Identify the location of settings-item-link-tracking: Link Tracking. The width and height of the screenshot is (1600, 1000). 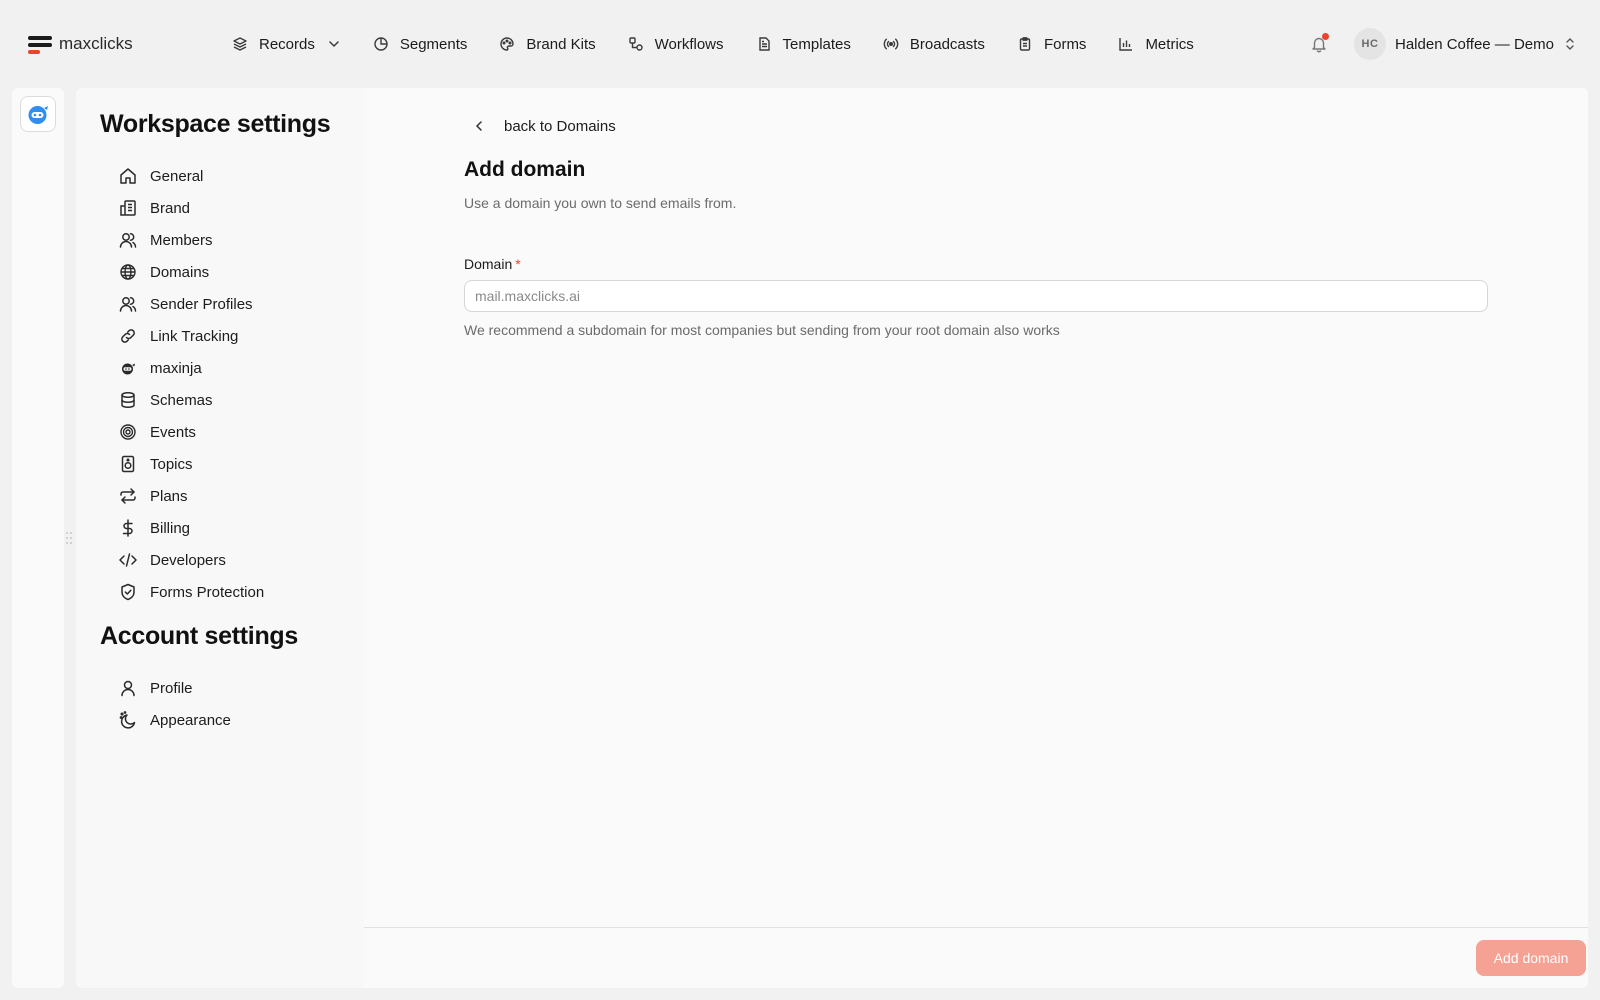
(191, 336).